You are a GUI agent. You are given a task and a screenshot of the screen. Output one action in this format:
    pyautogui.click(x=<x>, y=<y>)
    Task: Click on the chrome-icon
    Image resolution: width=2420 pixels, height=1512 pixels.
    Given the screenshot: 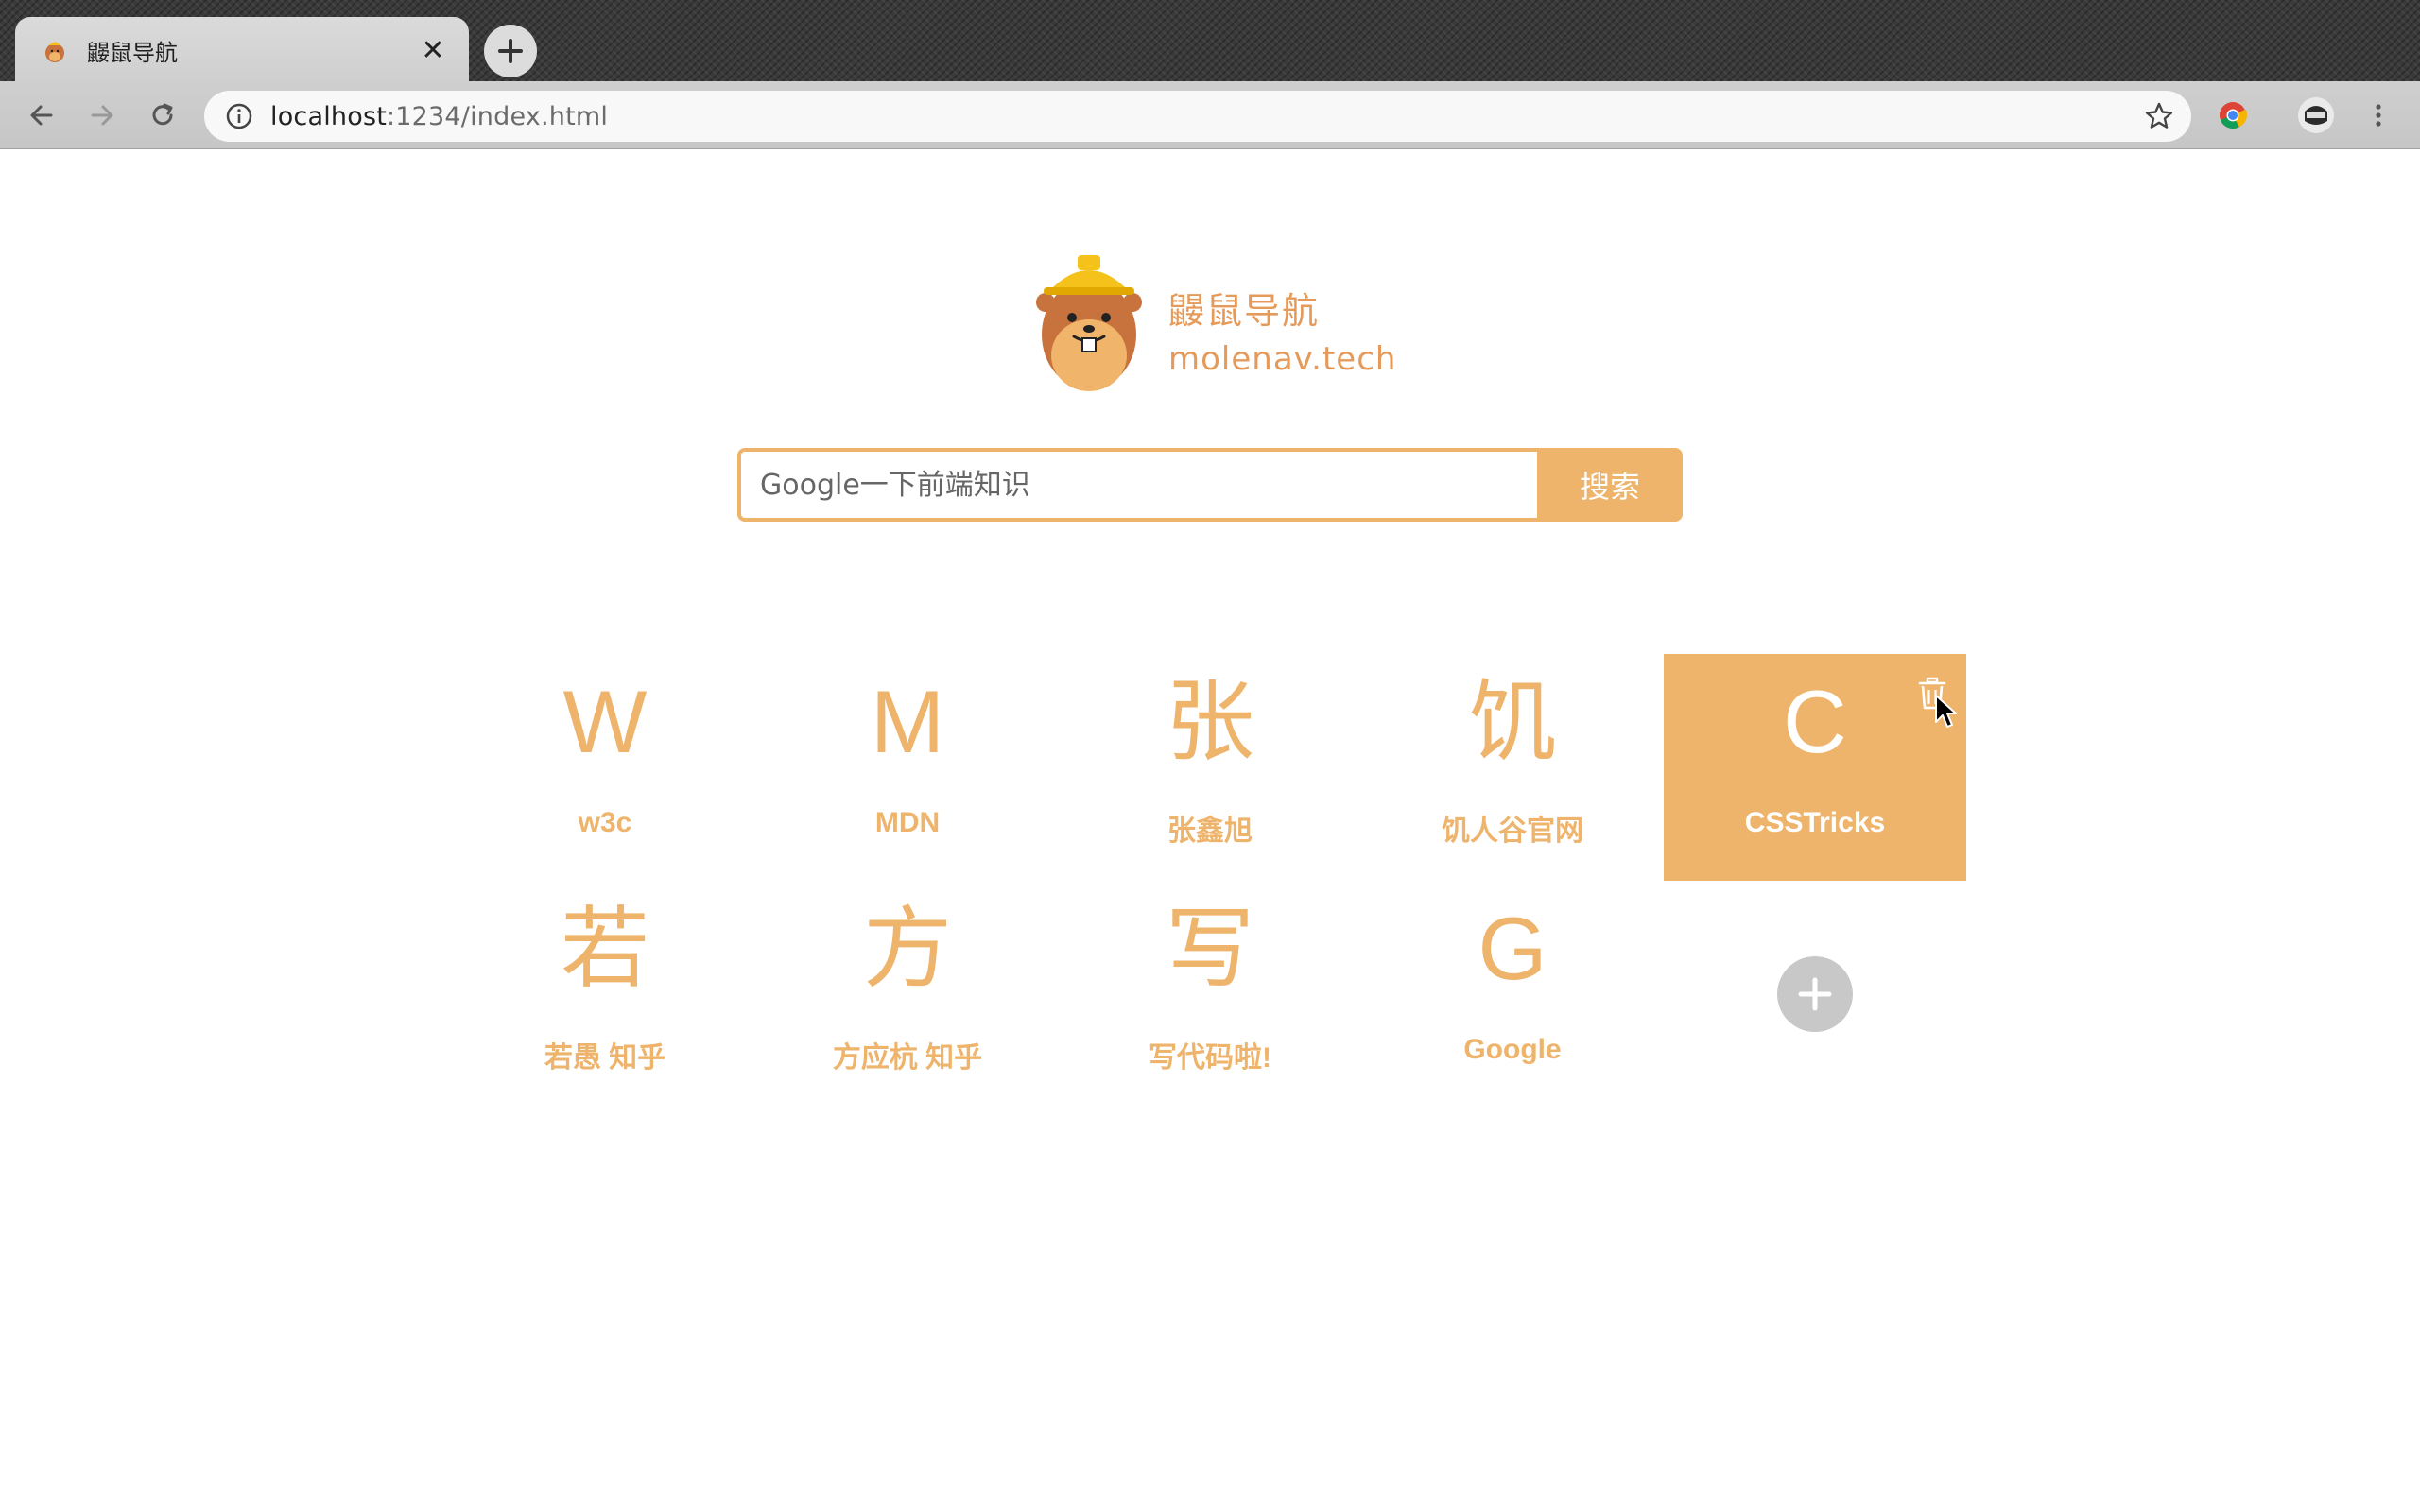 What is the action you would take?
    pyautogui.click(x=2234, y=115)
    